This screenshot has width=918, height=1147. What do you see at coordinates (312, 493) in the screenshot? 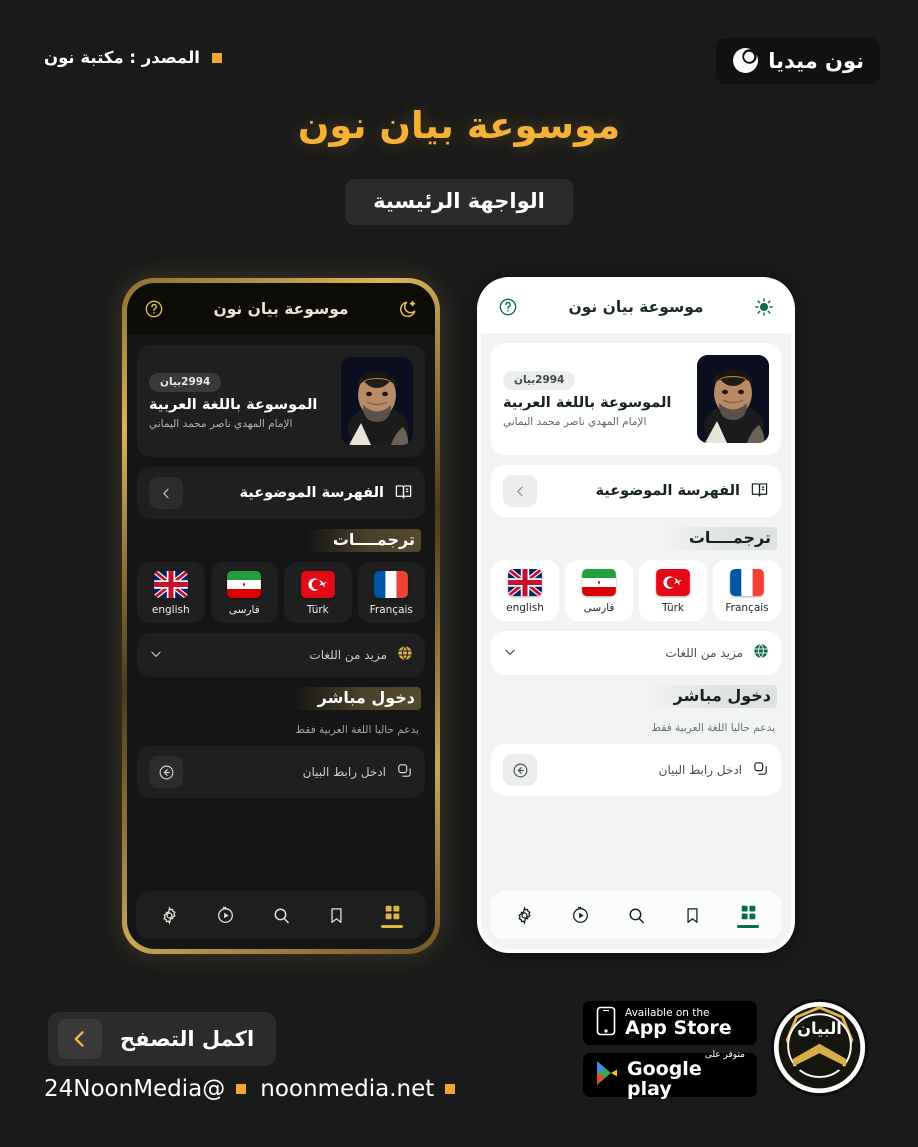
I see `index-row-label: الفهرسة الموضوعية` at bounding box center [312, 493].